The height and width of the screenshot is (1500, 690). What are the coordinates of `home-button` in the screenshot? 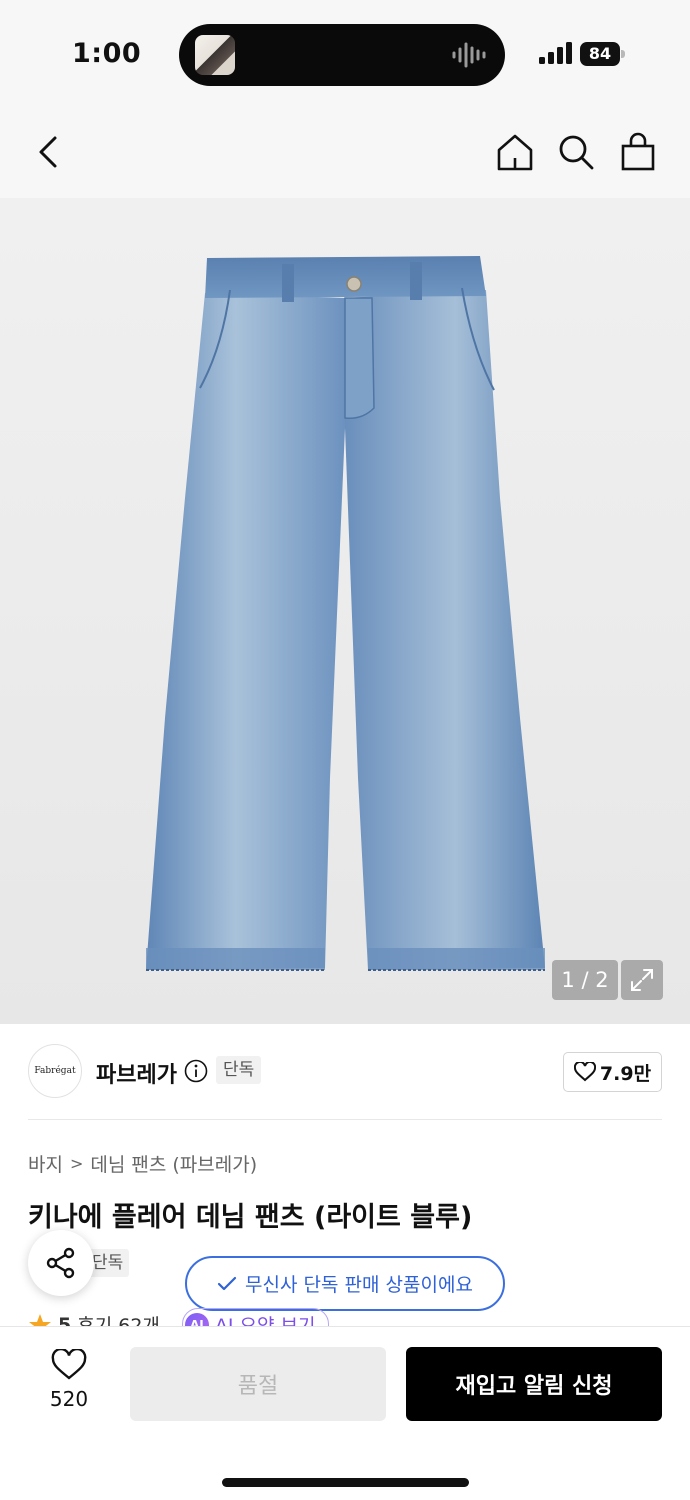 It's located at (515, 152).